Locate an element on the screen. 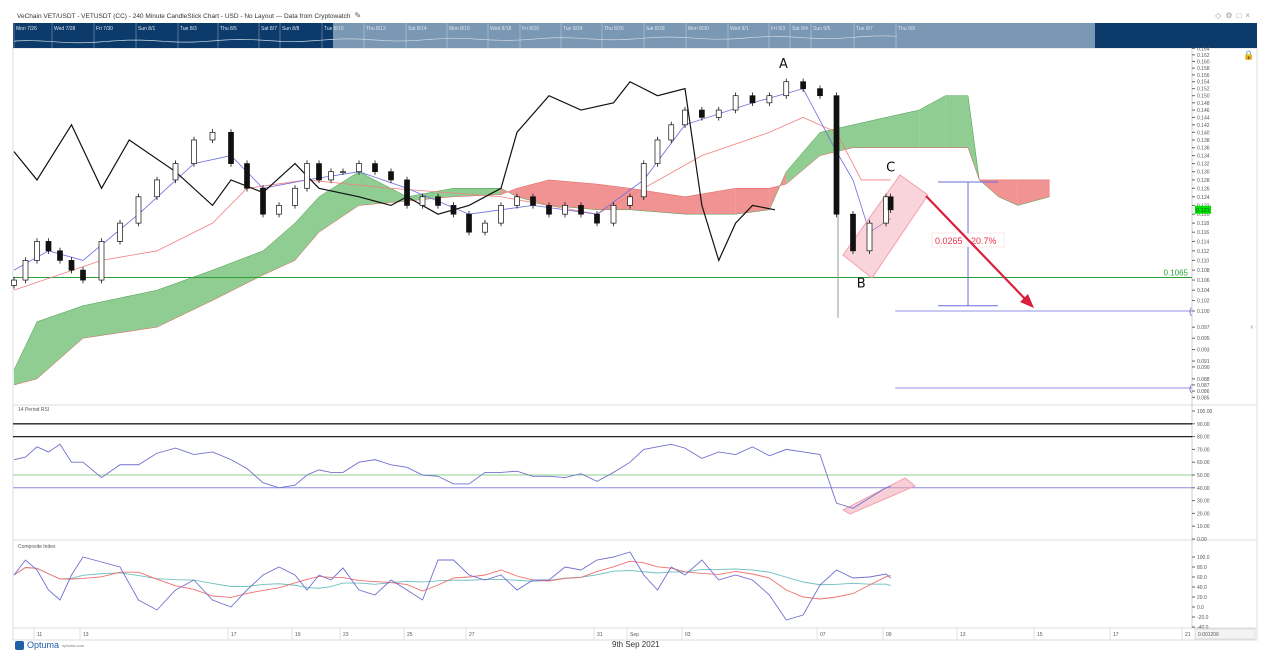 This screenshot has width=1274, height=662. price-tick-label: 0.144 is located at coordinates (1203, 118).